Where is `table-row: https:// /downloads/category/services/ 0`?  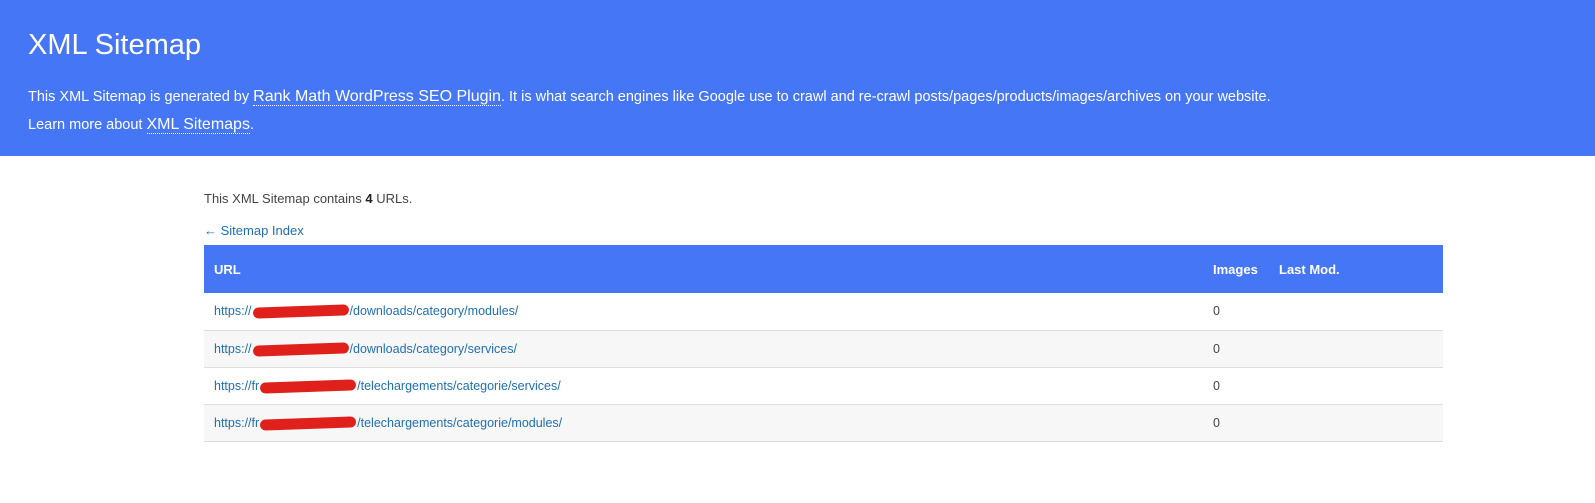
table-row: https:// /downloads/category/services/ 0 is located at coordinates (823, 348).